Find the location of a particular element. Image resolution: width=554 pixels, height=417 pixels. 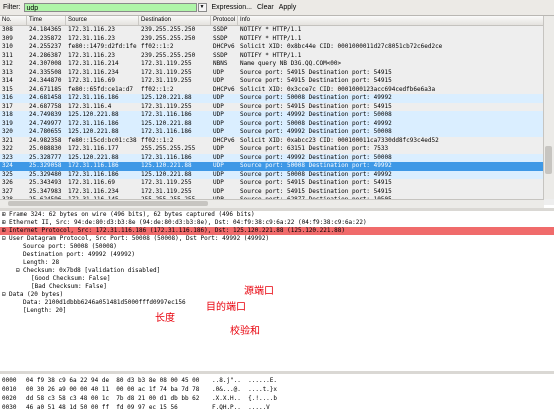

column-header-time: Time is located at coordinates (46, 20).